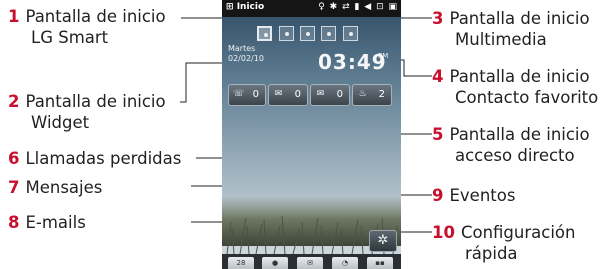 Image resolution: width=601 pixels, height=269 pixels. Describe the element at coordinates (474, 195) in the screenshot. I see `label-9: 9 Eventos` at that location.